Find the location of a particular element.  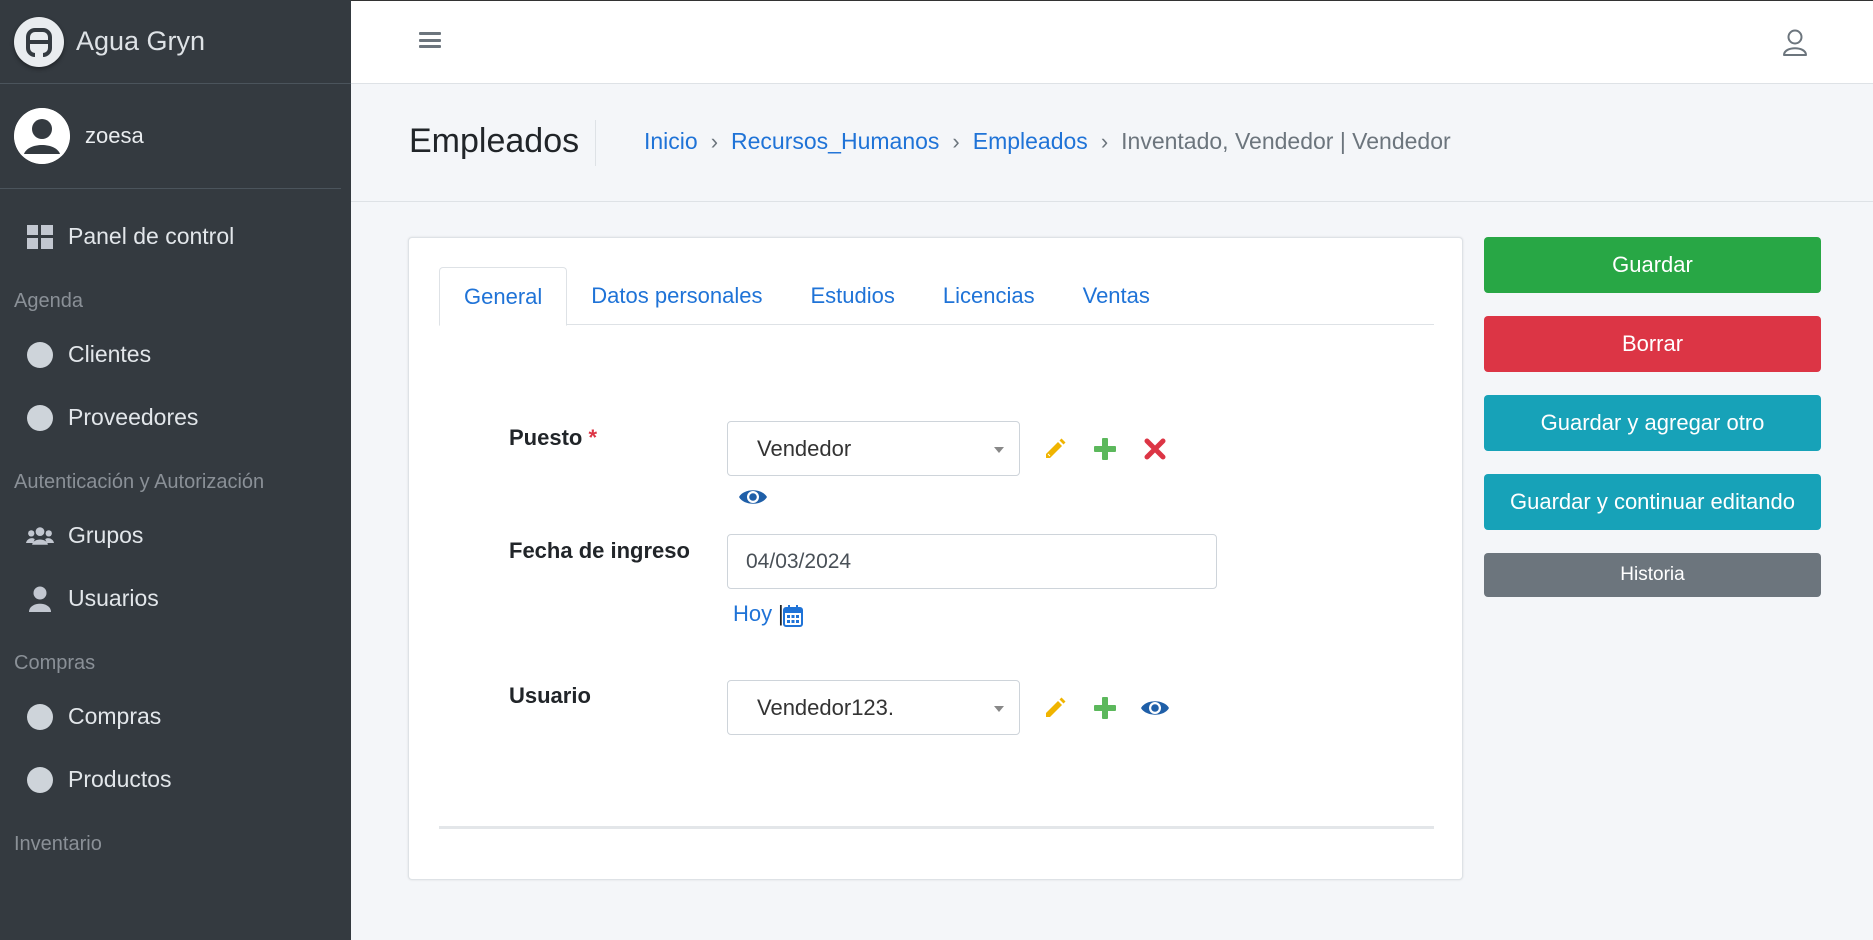

title-divider is located at coordinates (595, 143).